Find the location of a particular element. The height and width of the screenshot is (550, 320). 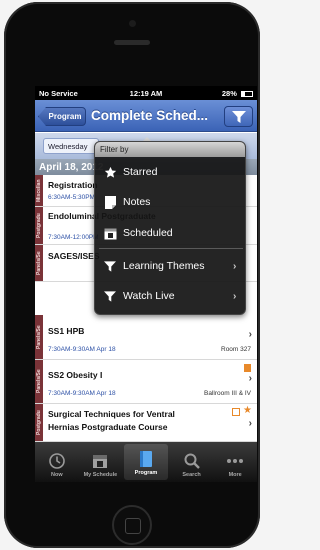

popover-header: Filter by is located at coordinates (170, 149).